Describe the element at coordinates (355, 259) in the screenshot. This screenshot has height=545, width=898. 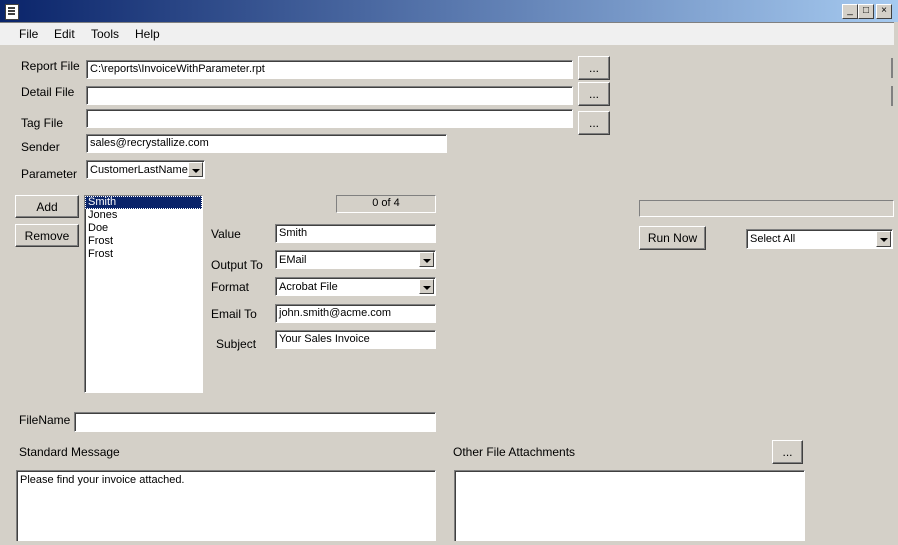
I see `output-to-select: EMail` at that location.